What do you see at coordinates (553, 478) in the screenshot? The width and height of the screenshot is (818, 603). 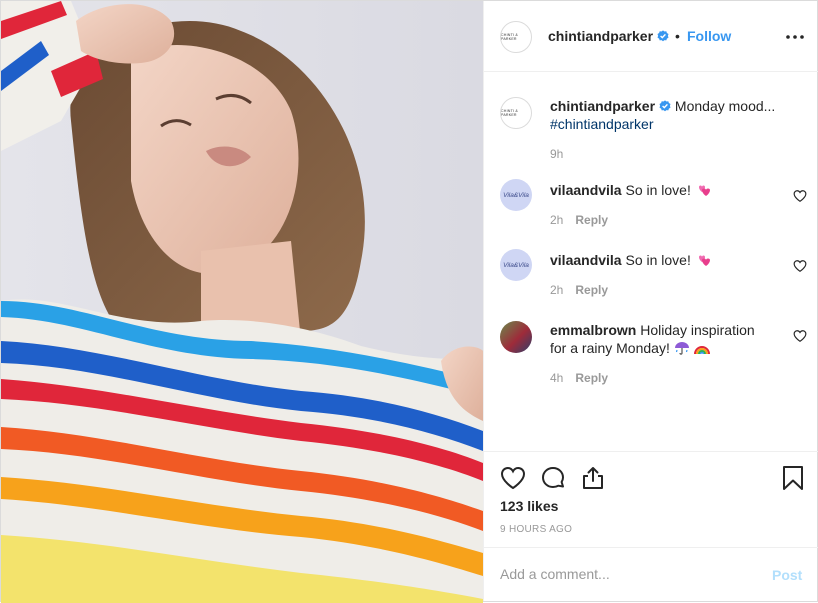 I see `comment-icon` at bounding box center [553, 478].